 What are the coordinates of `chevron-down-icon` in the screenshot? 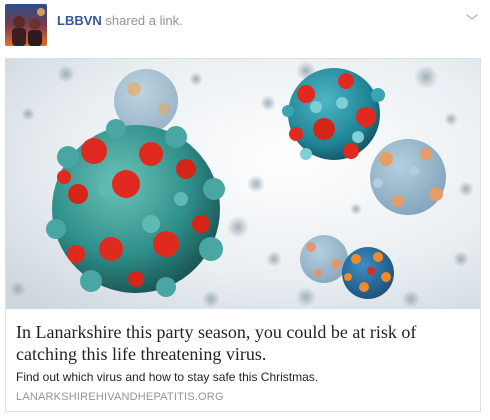 It's located at (472, 17).